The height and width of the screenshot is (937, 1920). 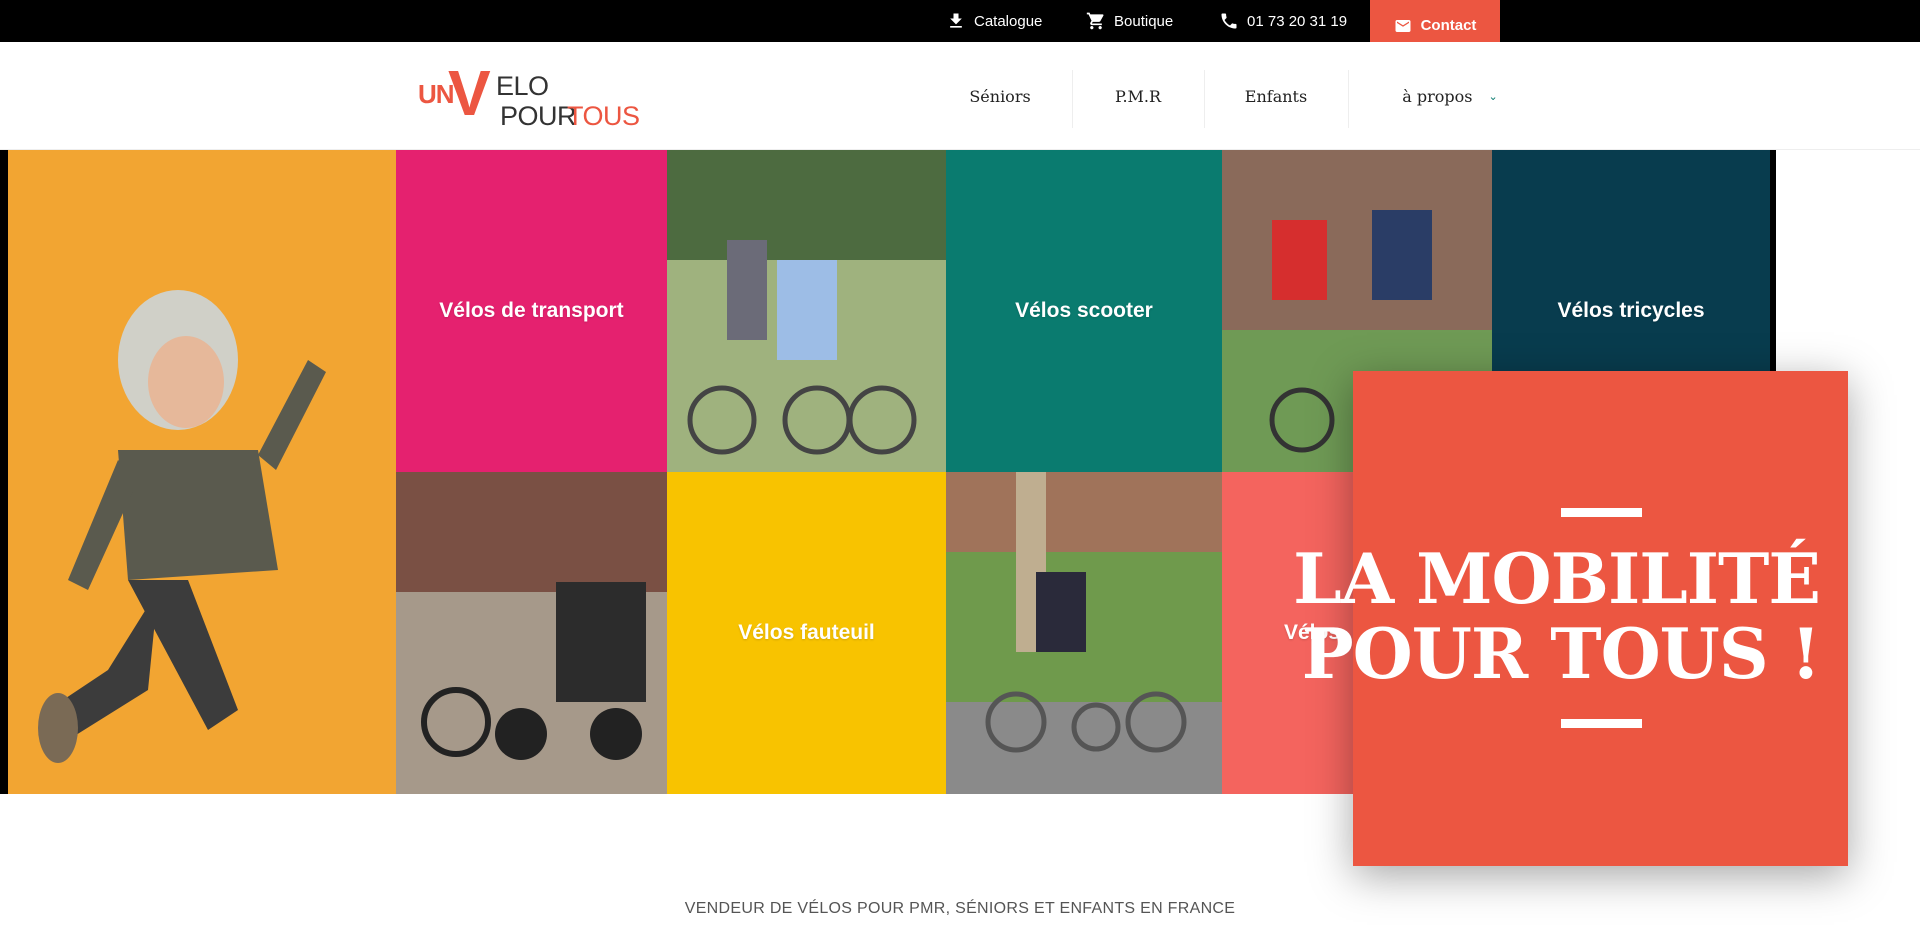 I want to click on headline-line-1: LA MOBILITÉ, so click(x=1557, y=579).